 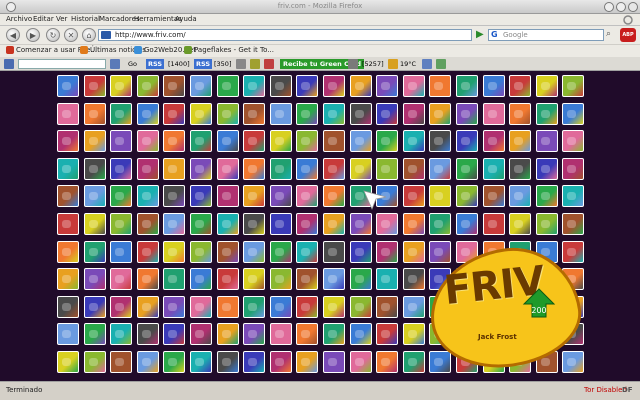 What do you see at coordinates (43, 19) in the screenshot?
I see `menu-editar: Editar` at bounding box center [43, 19].